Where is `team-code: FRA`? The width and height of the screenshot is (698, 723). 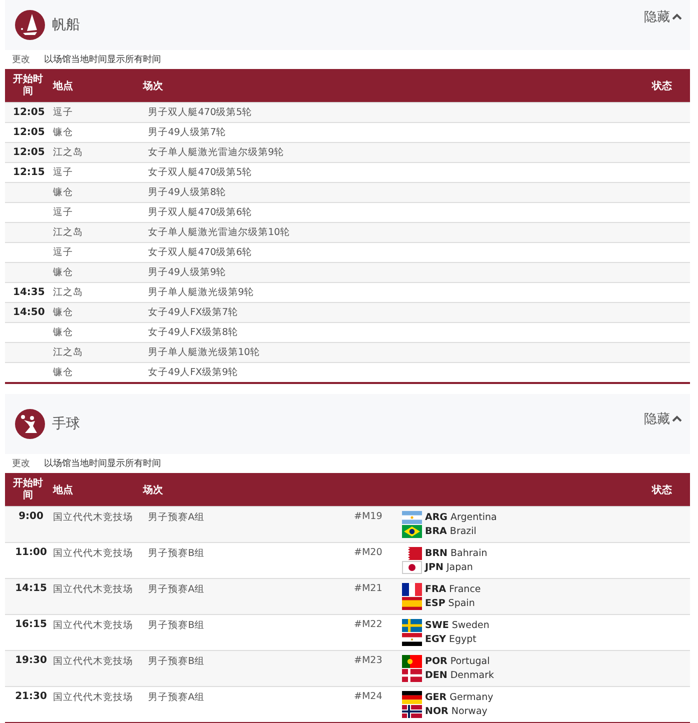
team-code: FRA is located at coordinates (435, 589).